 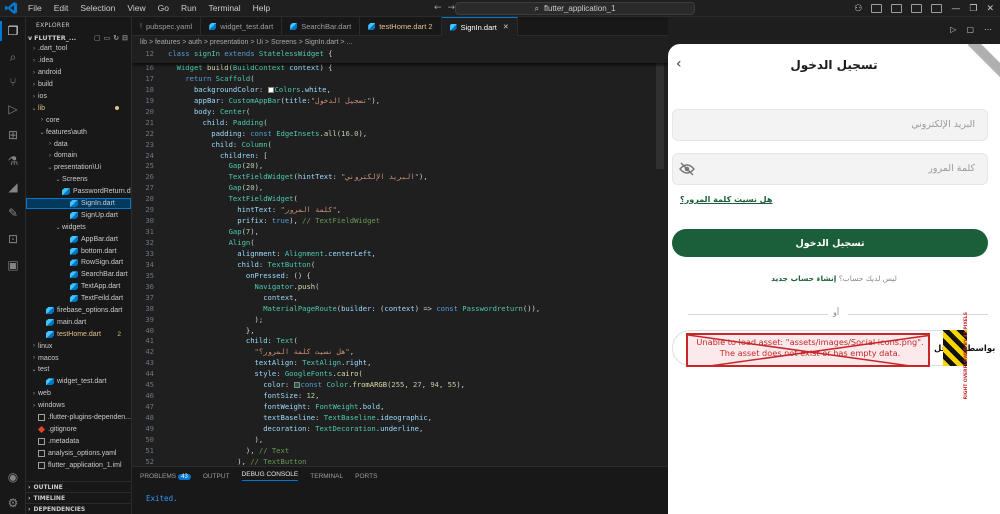 What do you see at coordinates (167, 26) in the screenshot?
I see `editor-tab: ! pubspec.yaml` at bounding box center [167, 26].